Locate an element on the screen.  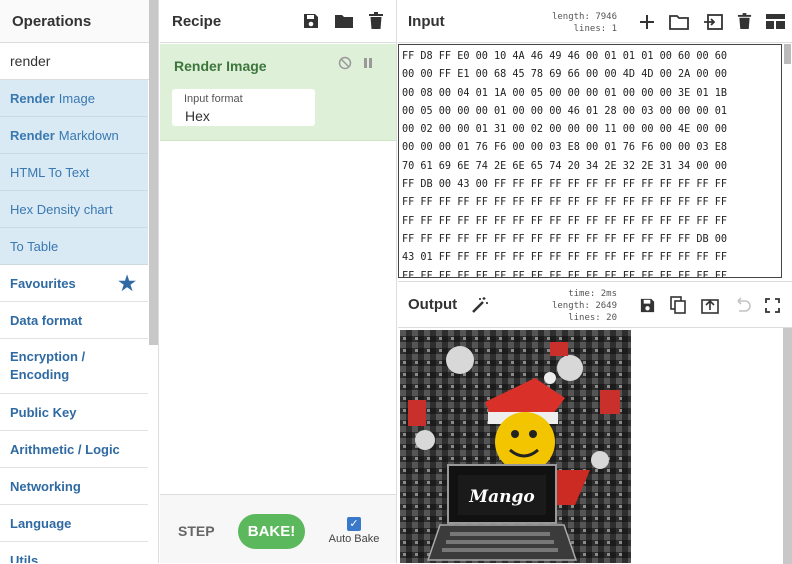
category-data-format: Data format is located at coordinates (74, 320).